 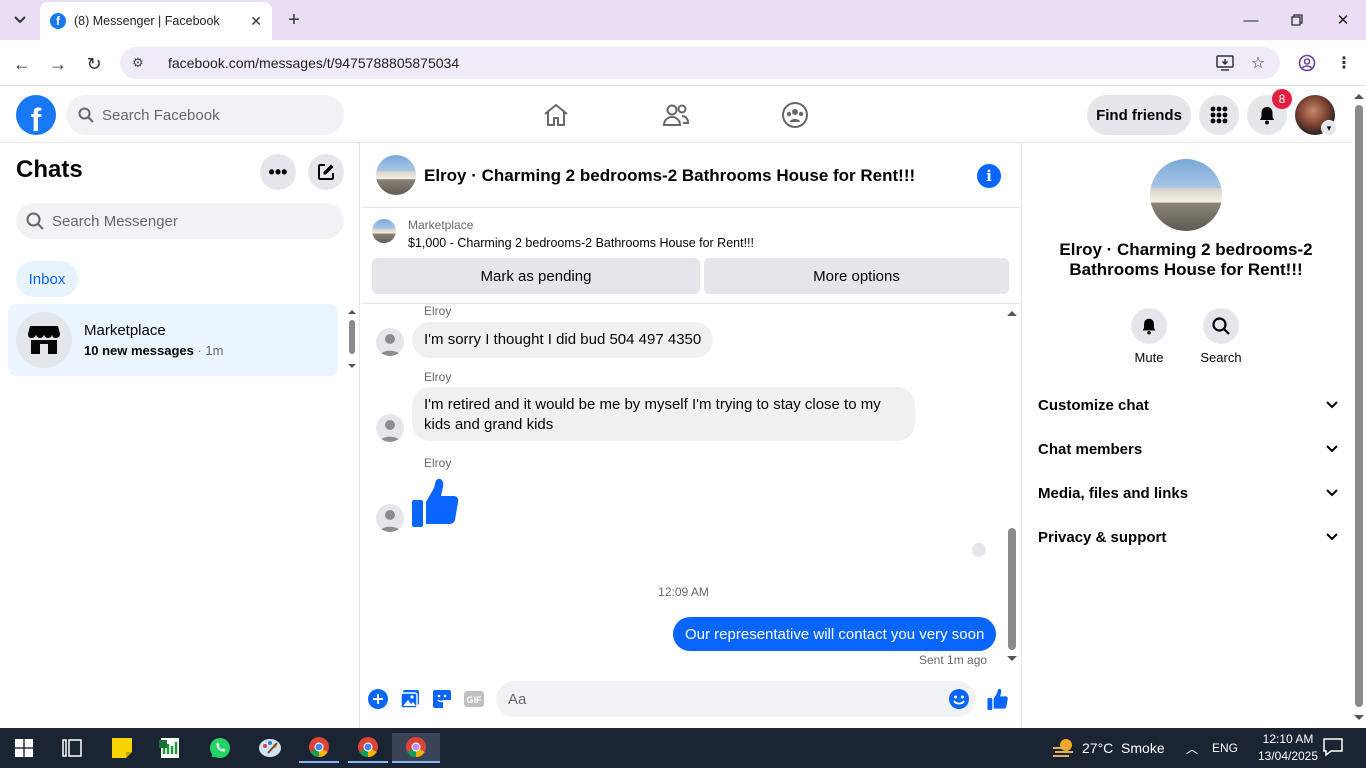 I want to click on clock-date: 13/04/2025, so click(x=1288, y=756).